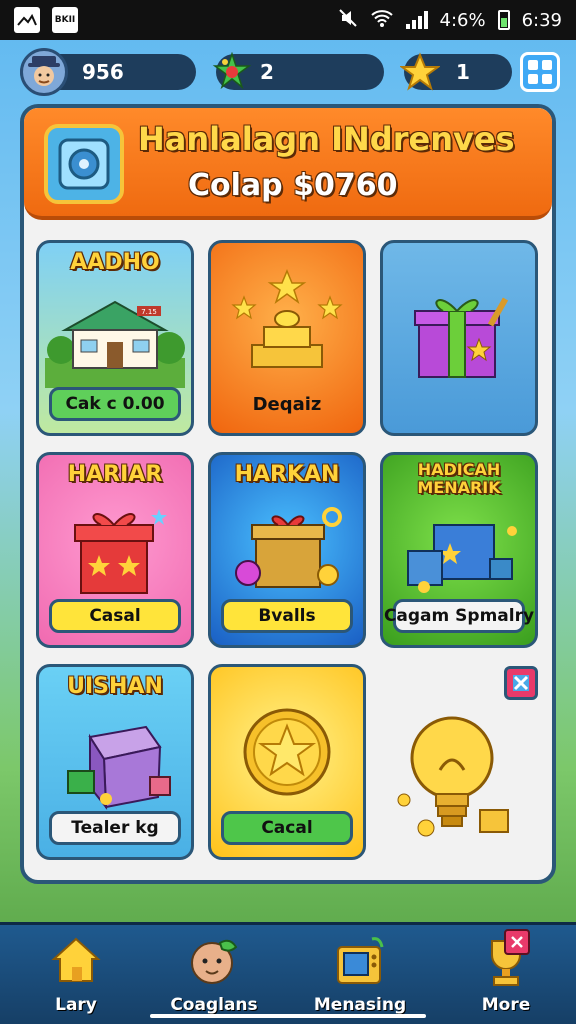 This screenshot has height=1024, width=576. What do you see at coordinates (541, 20) in the screenshot?
I see `clock: 6:39` at bounding box center [541, 20].